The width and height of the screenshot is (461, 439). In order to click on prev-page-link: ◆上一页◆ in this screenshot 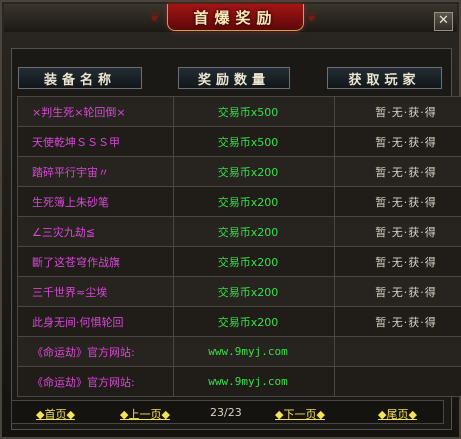, I will do `click(145, 414)`.